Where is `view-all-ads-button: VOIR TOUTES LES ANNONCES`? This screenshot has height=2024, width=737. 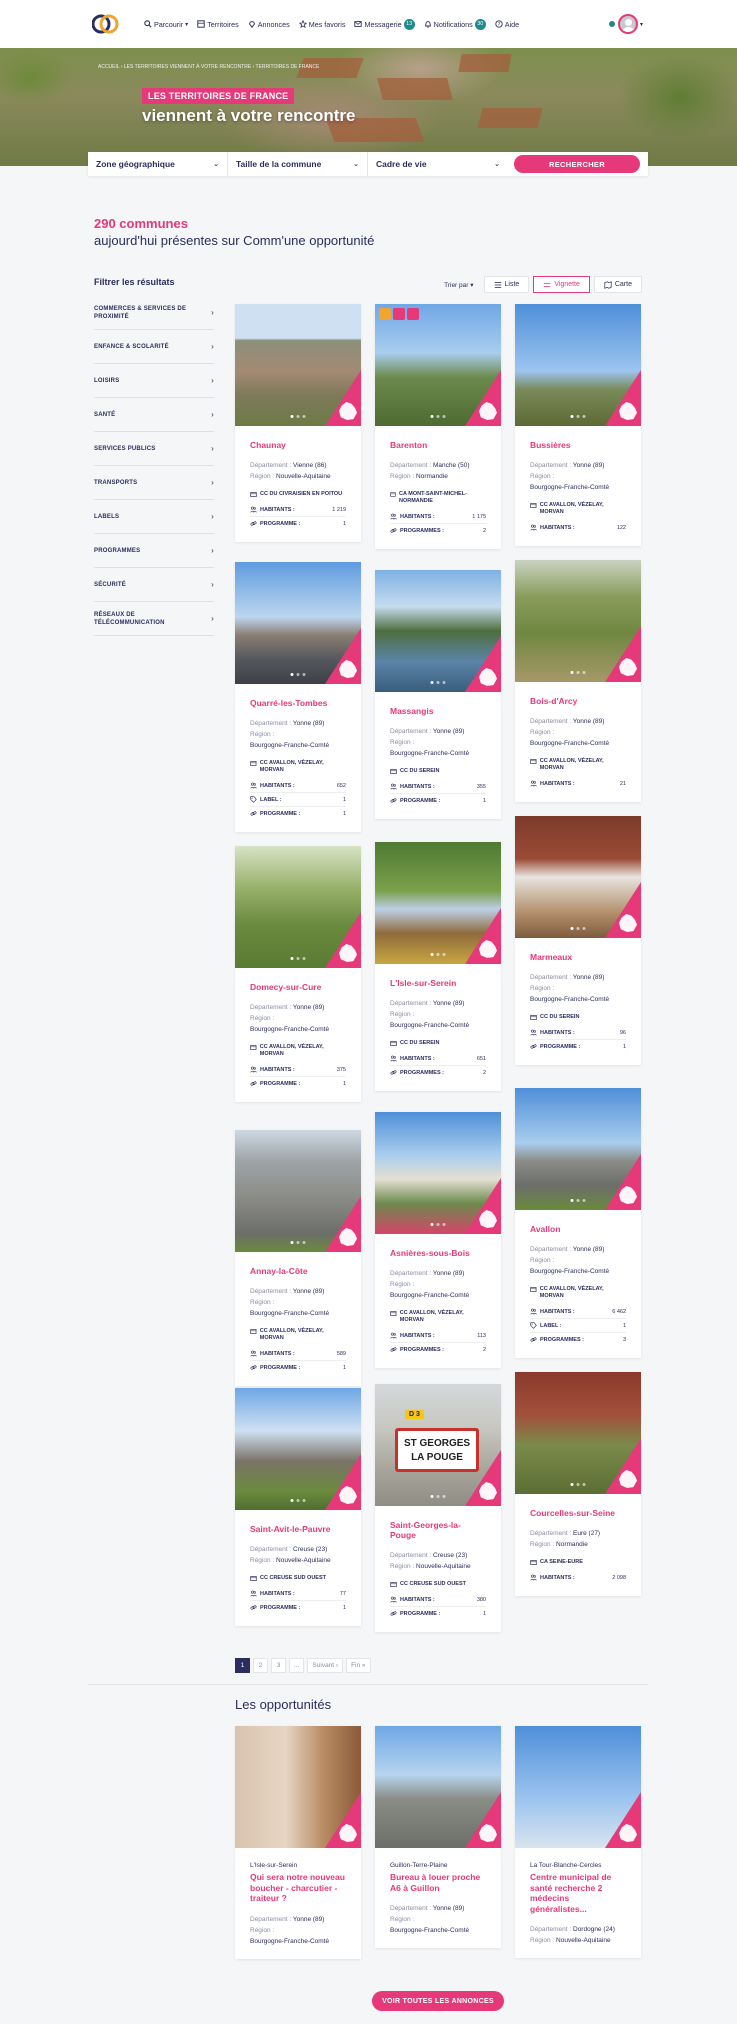
view-all-ads-button: VOIR TOUTES LES ANNONCES is located at coordinates (438, 2001).